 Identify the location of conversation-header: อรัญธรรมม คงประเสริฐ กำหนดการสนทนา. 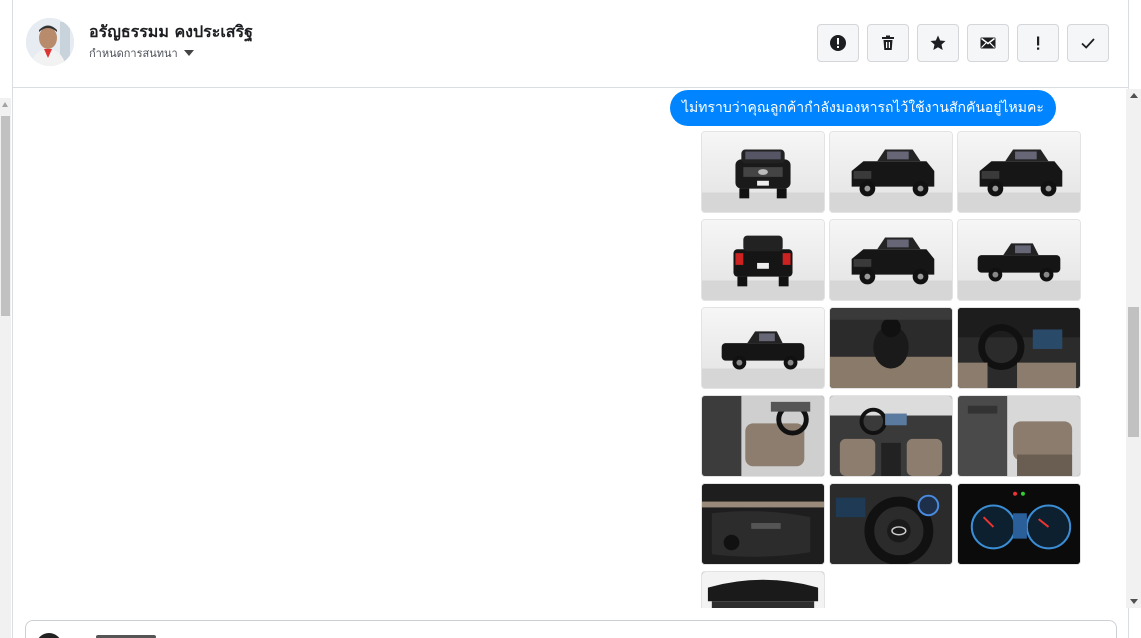
(570, 44).